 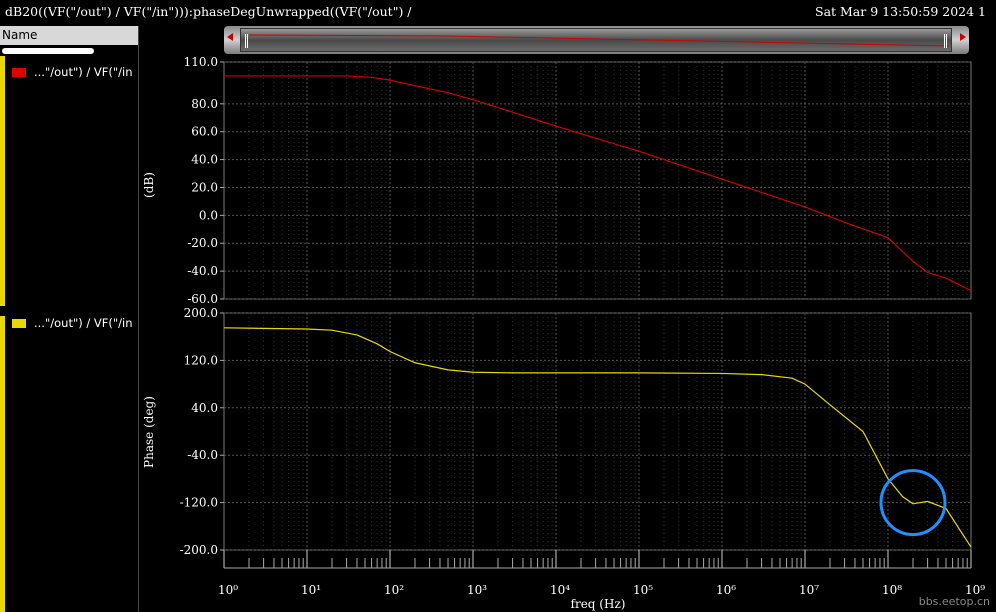 I want to click on x-tick-label: 10⁵, so click(x=643, y=590).